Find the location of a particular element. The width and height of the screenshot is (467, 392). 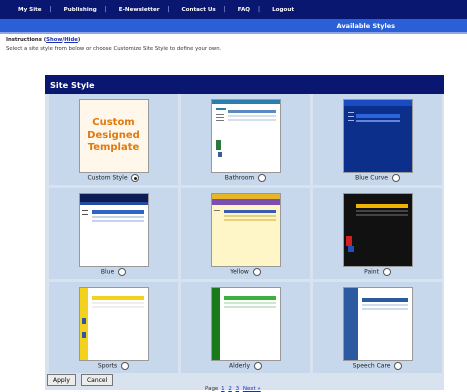

page-link-2: 2 is located at coordinates (230, 389).